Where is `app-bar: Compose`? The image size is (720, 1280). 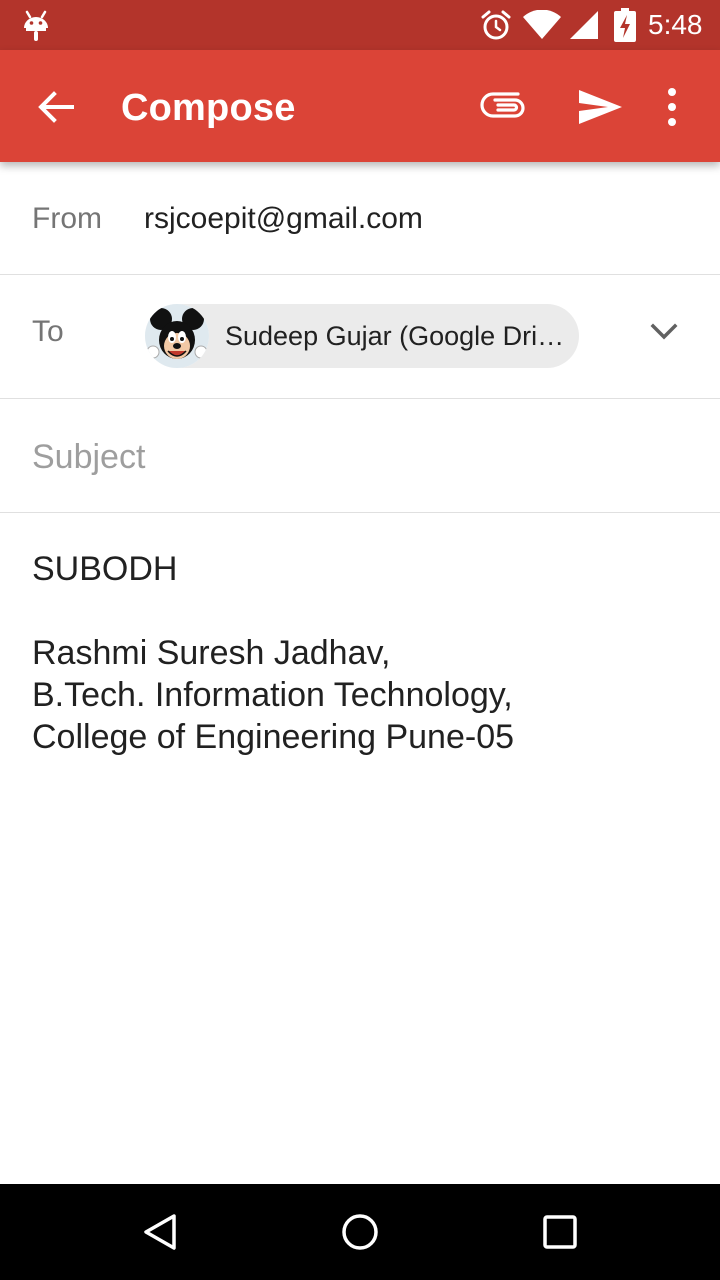 app-bar: Compose is located at coordinates (360, 106).